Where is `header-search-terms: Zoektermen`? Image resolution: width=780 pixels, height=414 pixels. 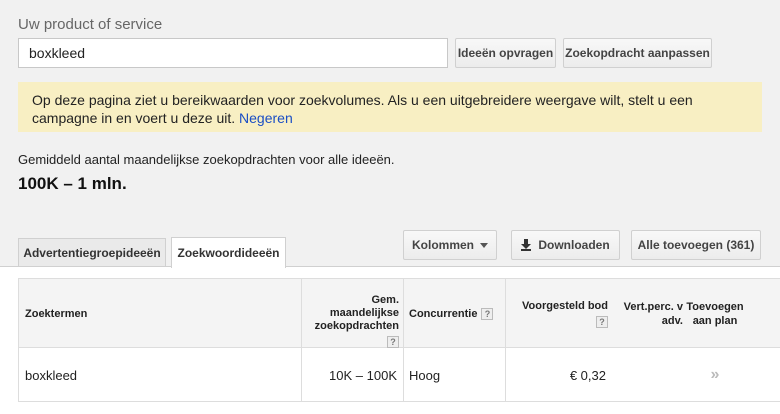
header-search-terms: Zoektermen is located at coordinates (56, 313).